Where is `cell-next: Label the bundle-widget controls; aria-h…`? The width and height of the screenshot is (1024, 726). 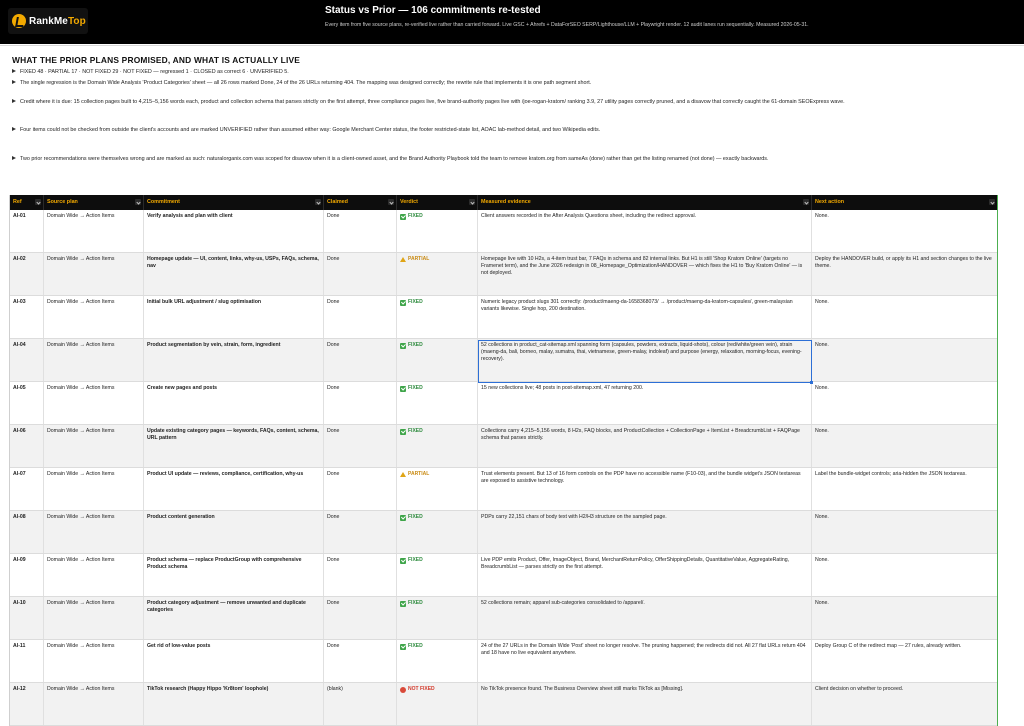
cell-next: Label the bundle-widget controls; aria-h… is located at coordinates (904, 489).